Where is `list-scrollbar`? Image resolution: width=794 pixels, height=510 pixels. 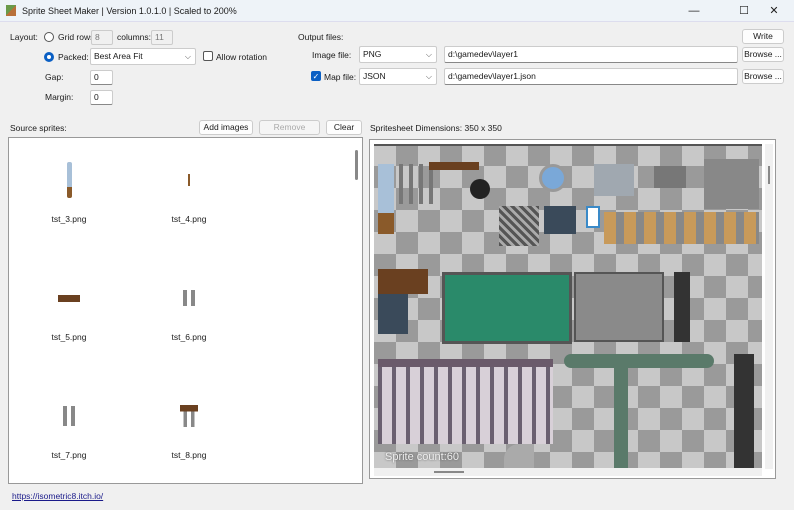 list-scrollbar is located at coordinates (356, 165).